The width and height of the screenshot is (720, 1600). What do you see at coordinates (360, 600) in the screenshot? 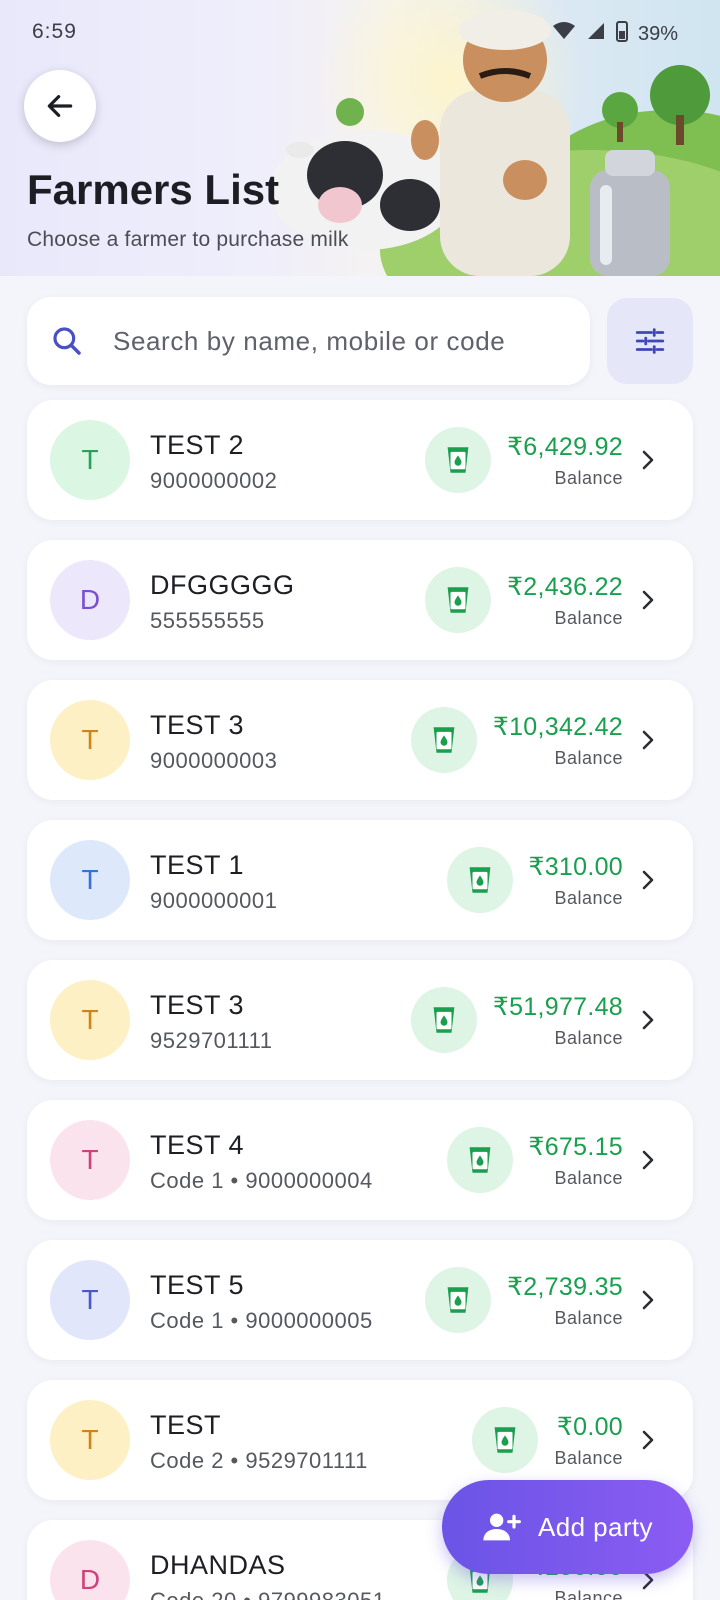
I see `farmer-card: D DFGGGGG 555555555 ₹2,436.22 Balance` at bounding box center [360, 600].